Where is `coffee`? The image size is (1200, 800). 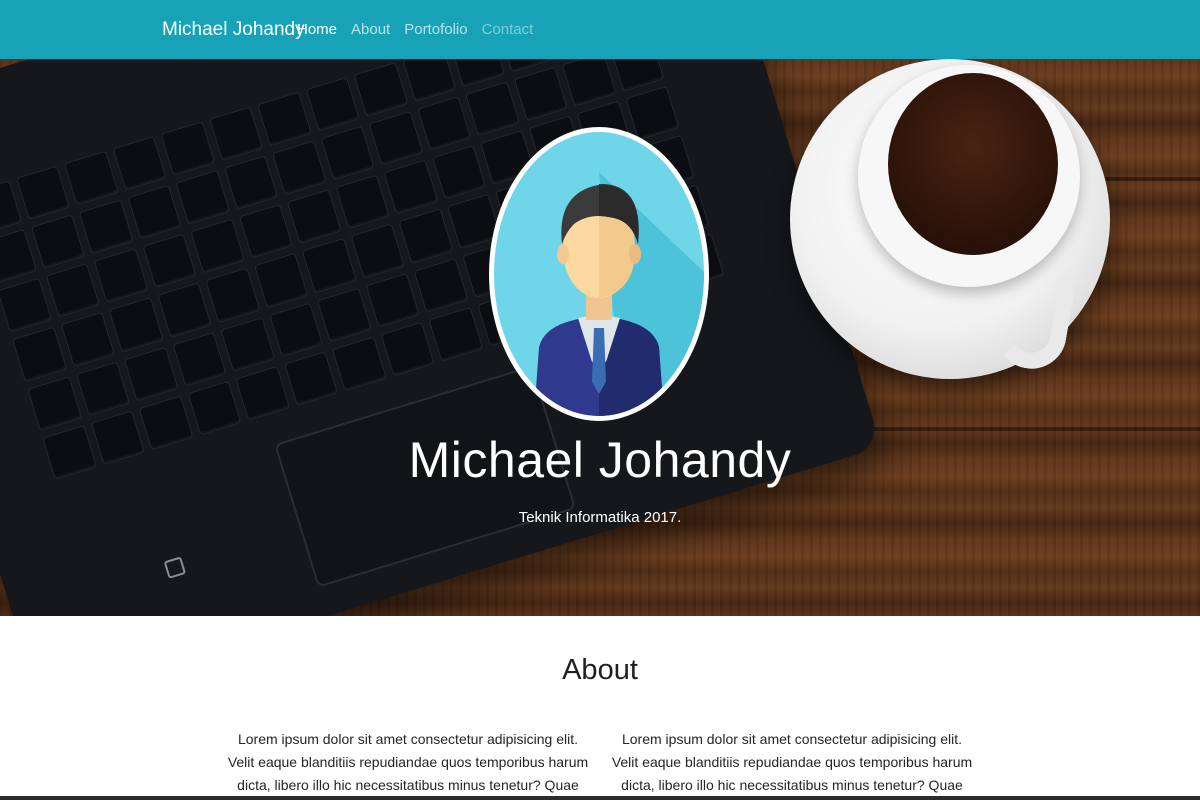
coffee is located at coordinates (973, 164).